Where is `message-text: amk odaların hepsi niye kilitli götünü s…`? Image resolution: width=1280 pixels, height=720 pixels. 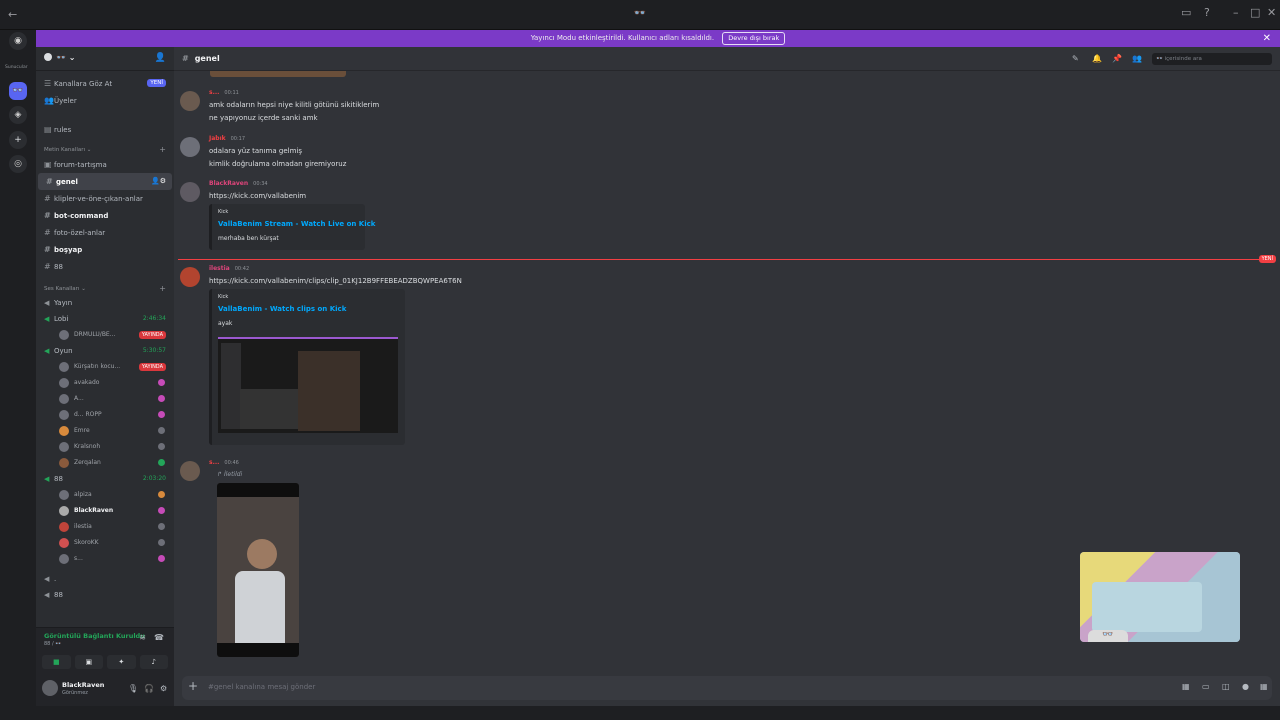
message-text: amk odaların hepsi niye kilitli götünü s… is located at coordinates (294, 105).